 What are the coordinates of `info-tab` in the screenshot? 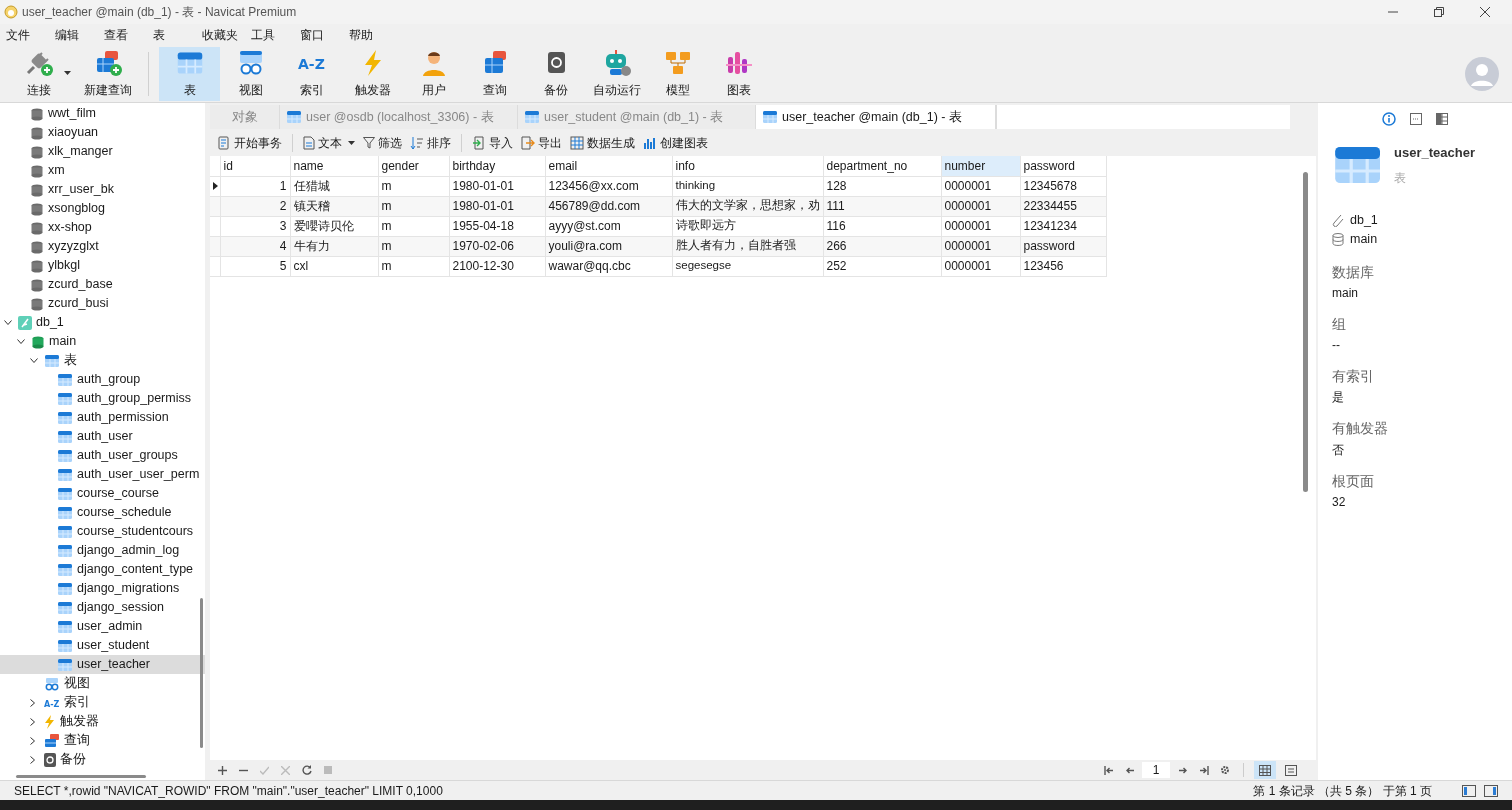 It's located at (1389, 119).